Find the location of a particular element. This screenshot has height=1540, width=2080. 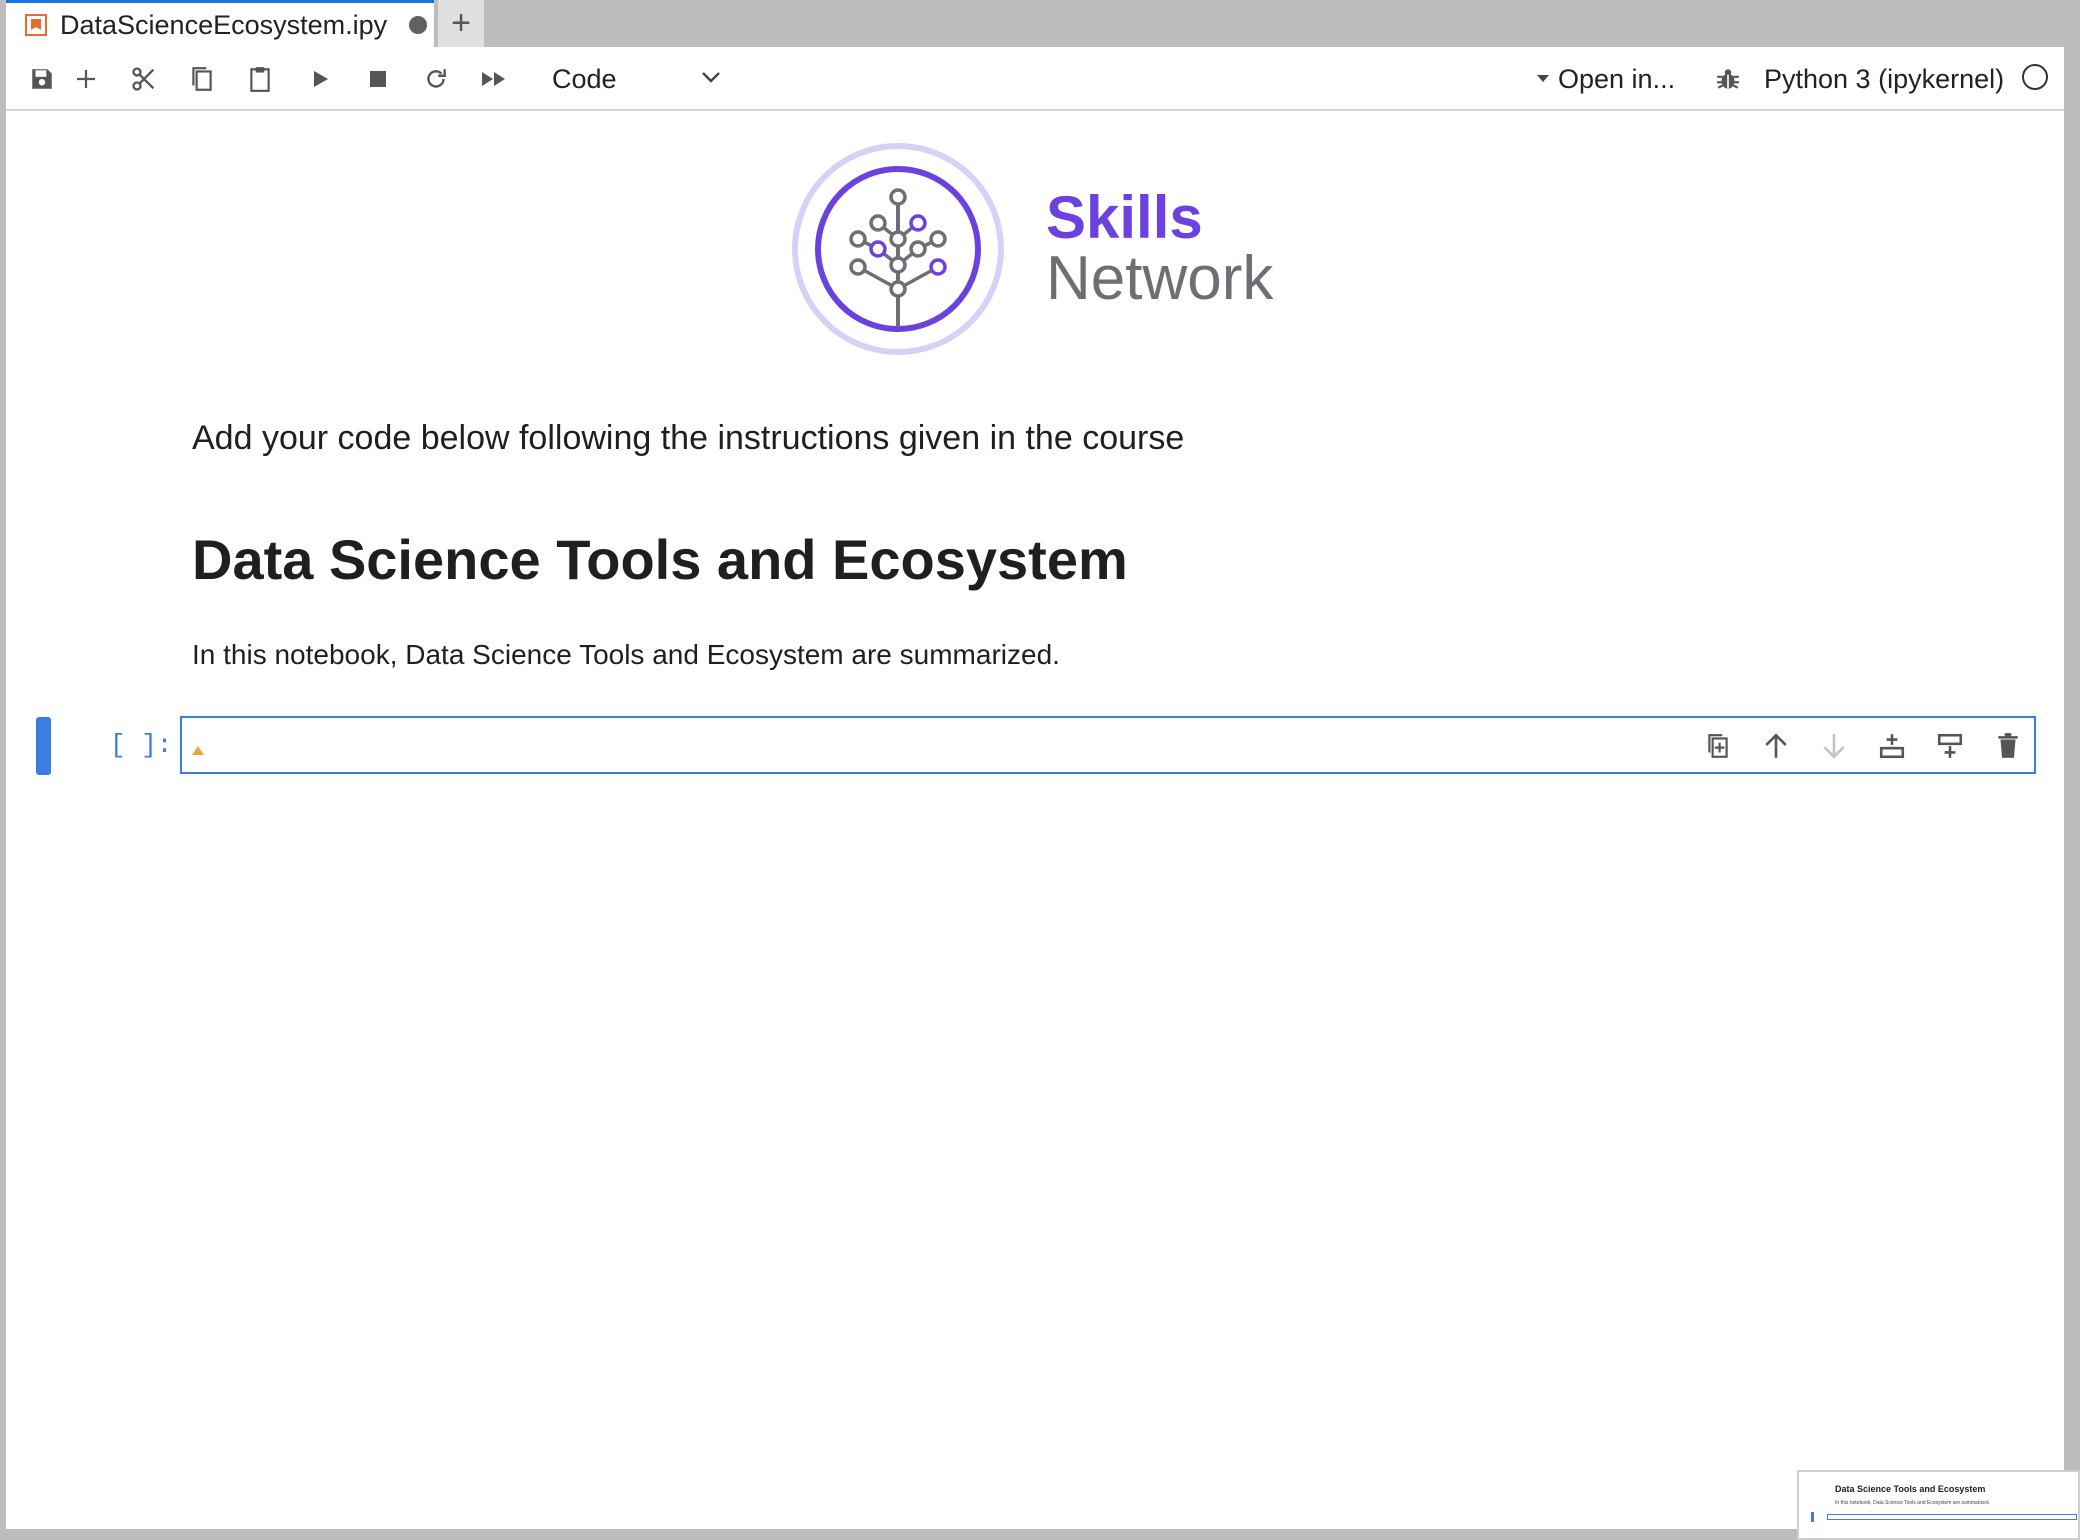

kernel-label: Python 3 (ipykernel) is located at coordinates (1884, 78).